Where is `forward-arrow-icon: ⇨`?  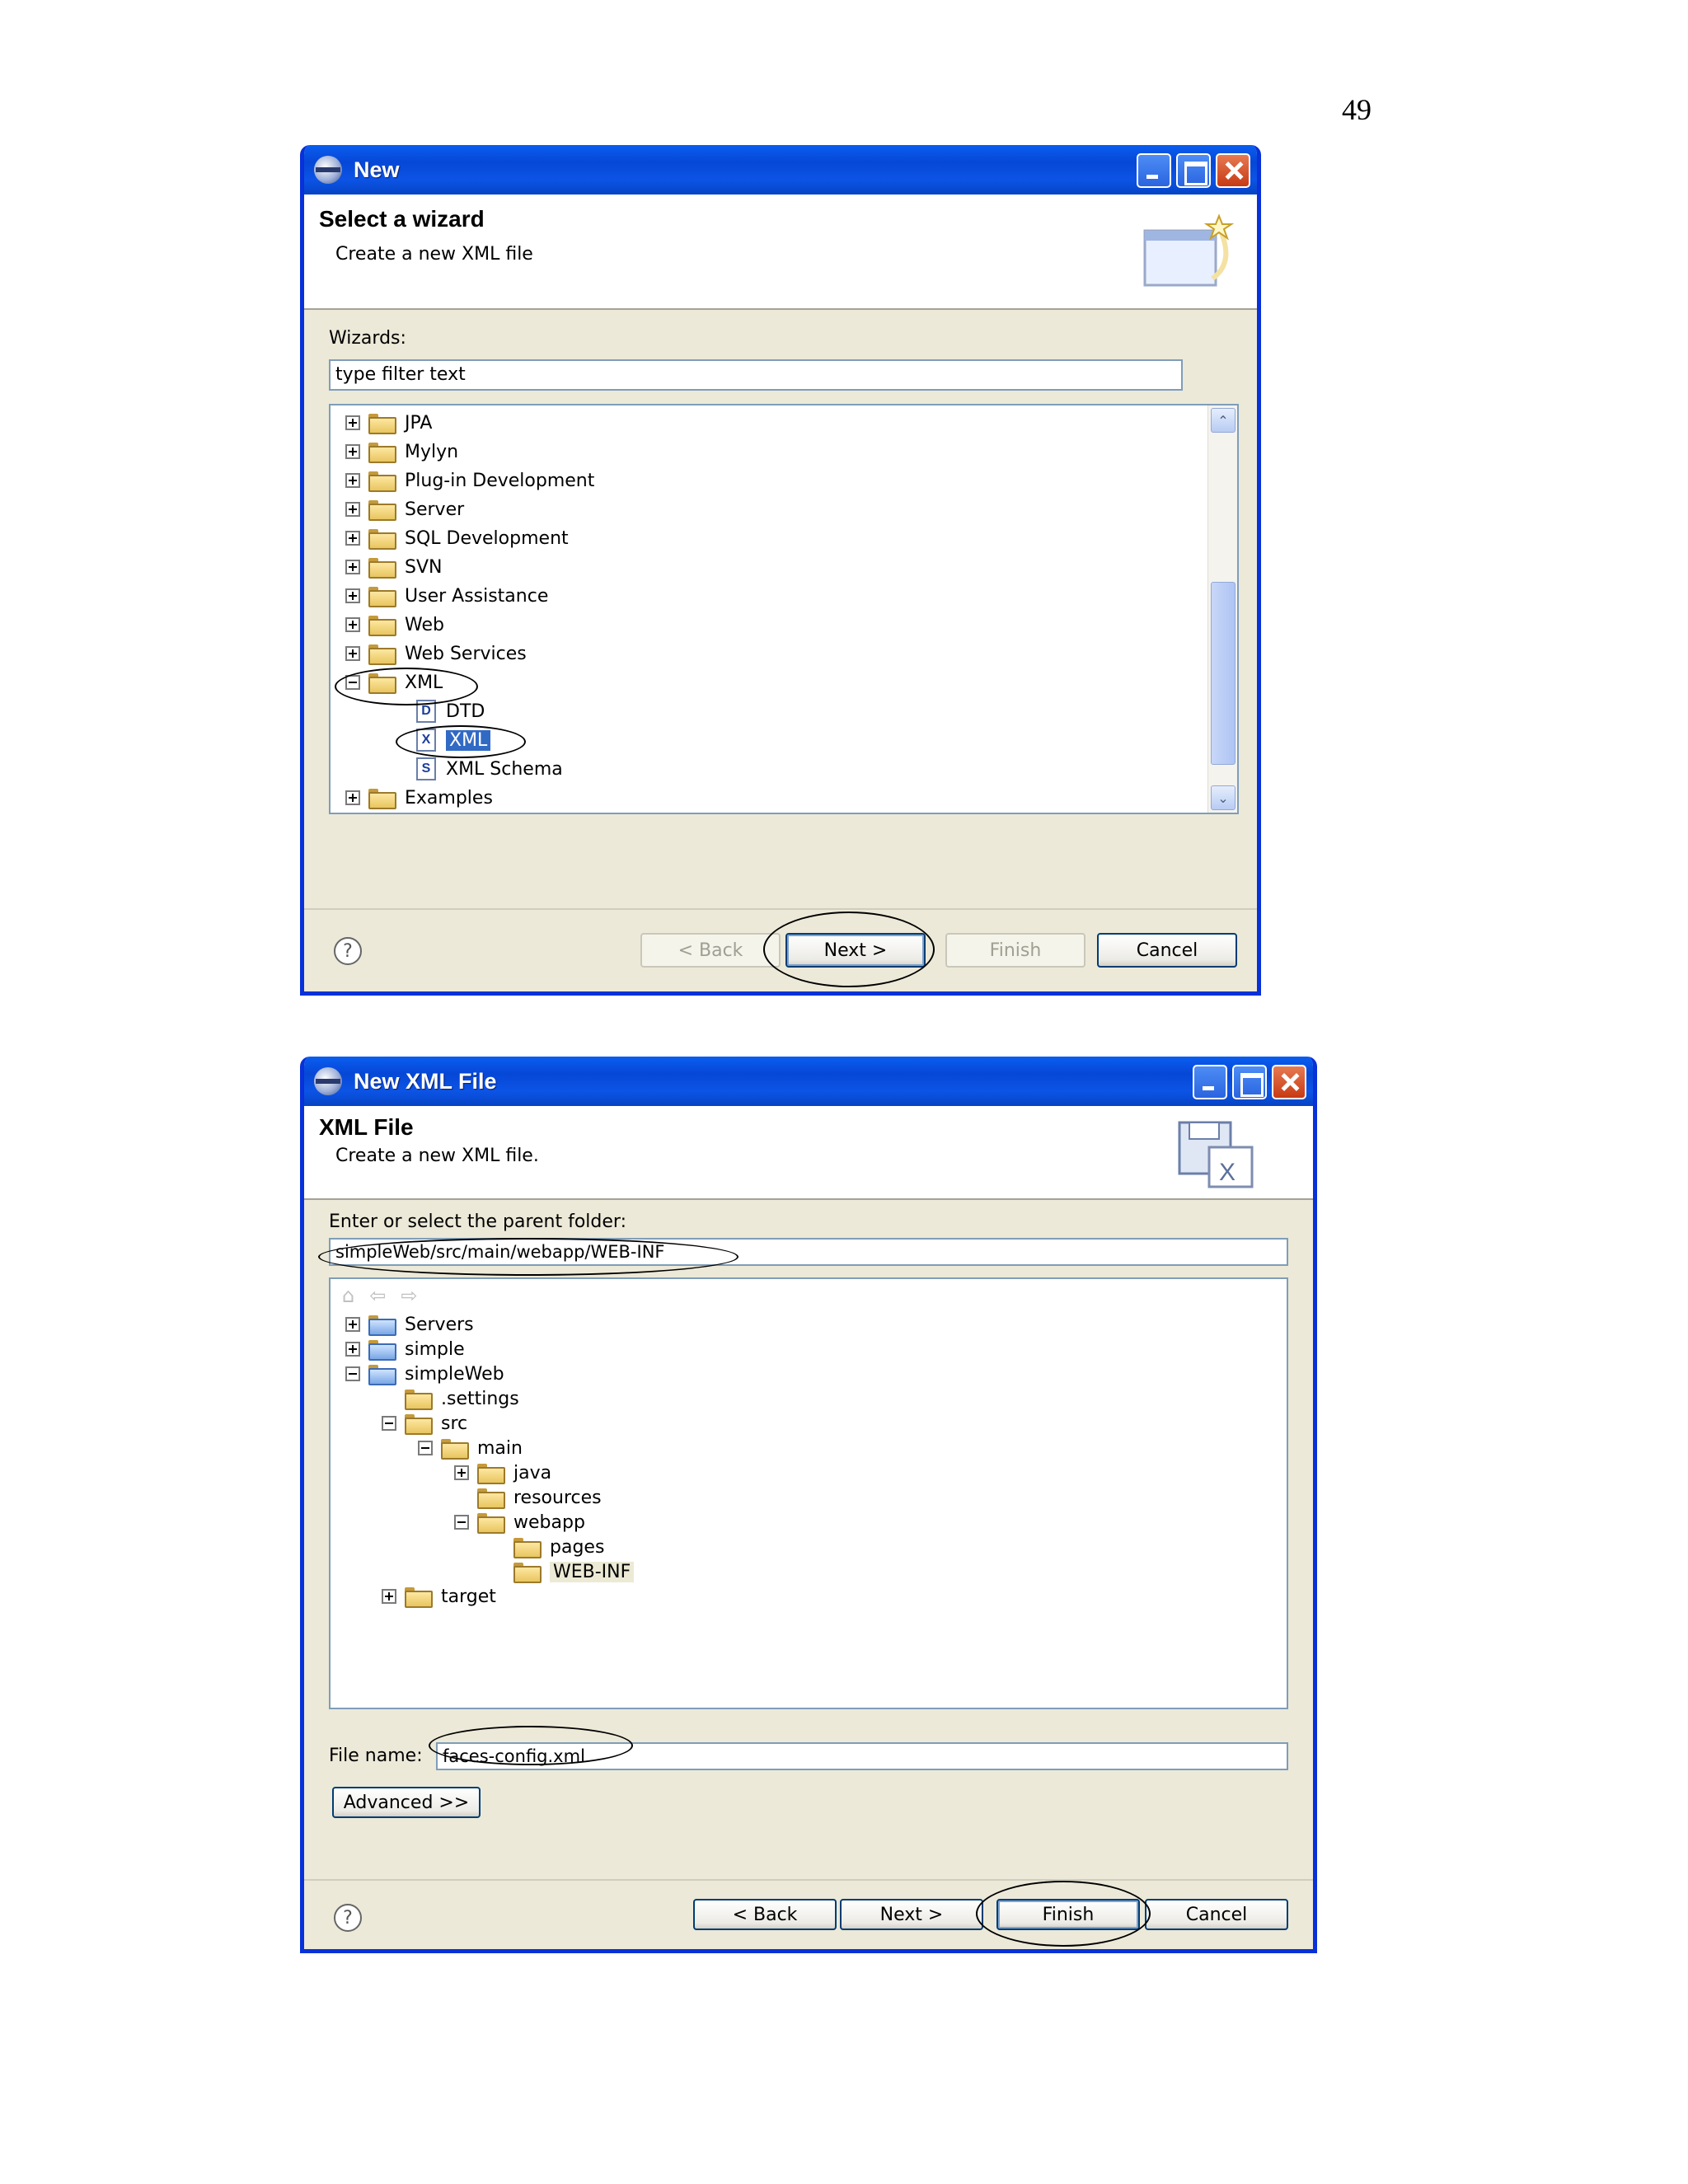
forward-arrow-icon: ⇨ is located at coordinates (409, 1295).